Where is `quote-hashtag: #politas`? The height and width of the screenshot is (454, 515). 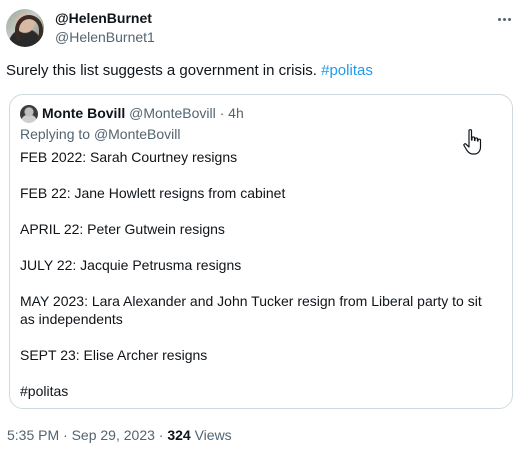
quote-hashtag: #politas is located at coordinates (44, 391).